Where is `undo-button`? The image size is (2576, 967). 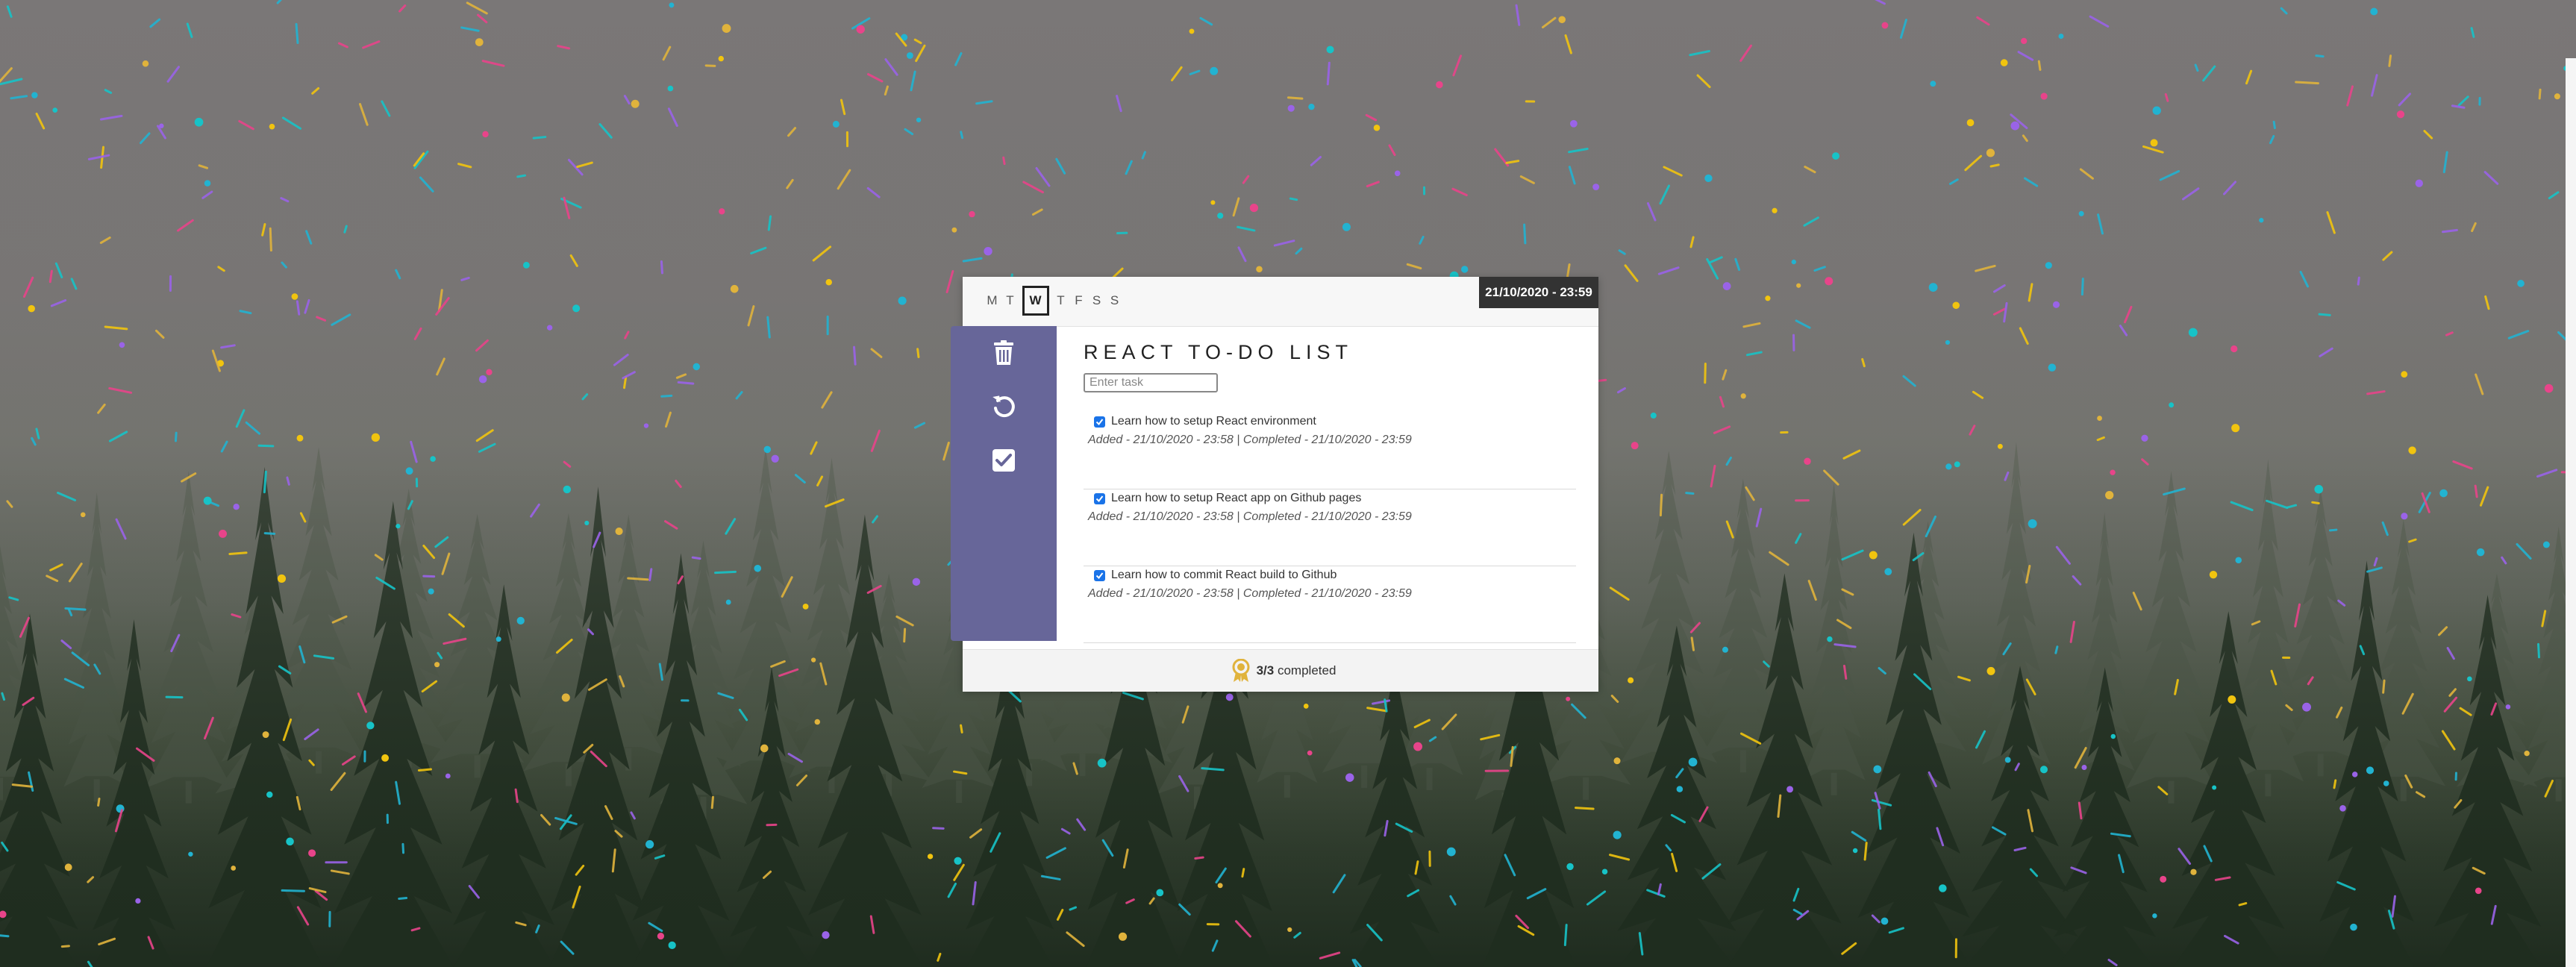
undo-button is located at coordinates (1003, 406).